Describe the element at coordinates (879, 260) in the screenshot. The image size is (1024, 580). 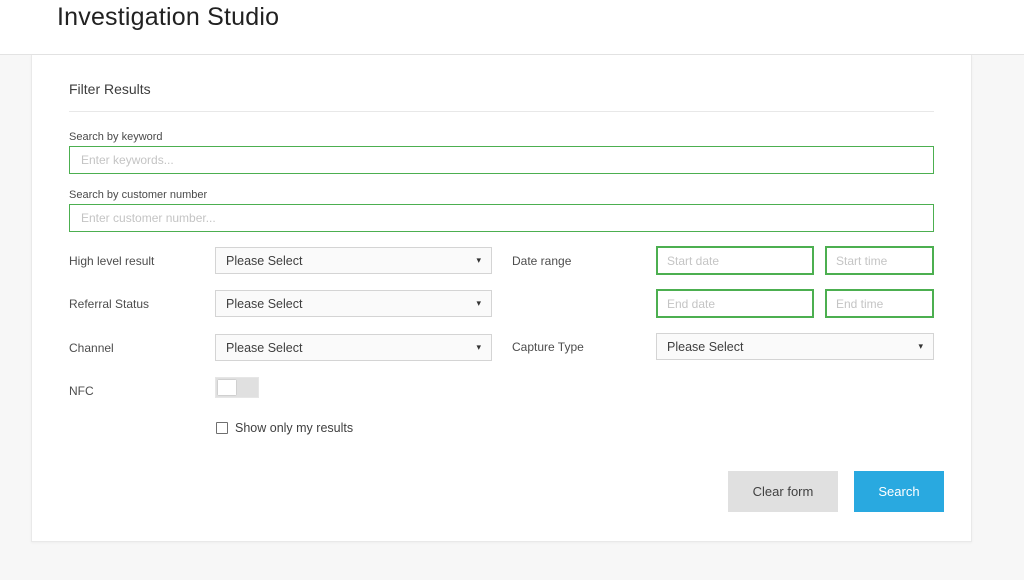
I see `start-time-input` at that location.